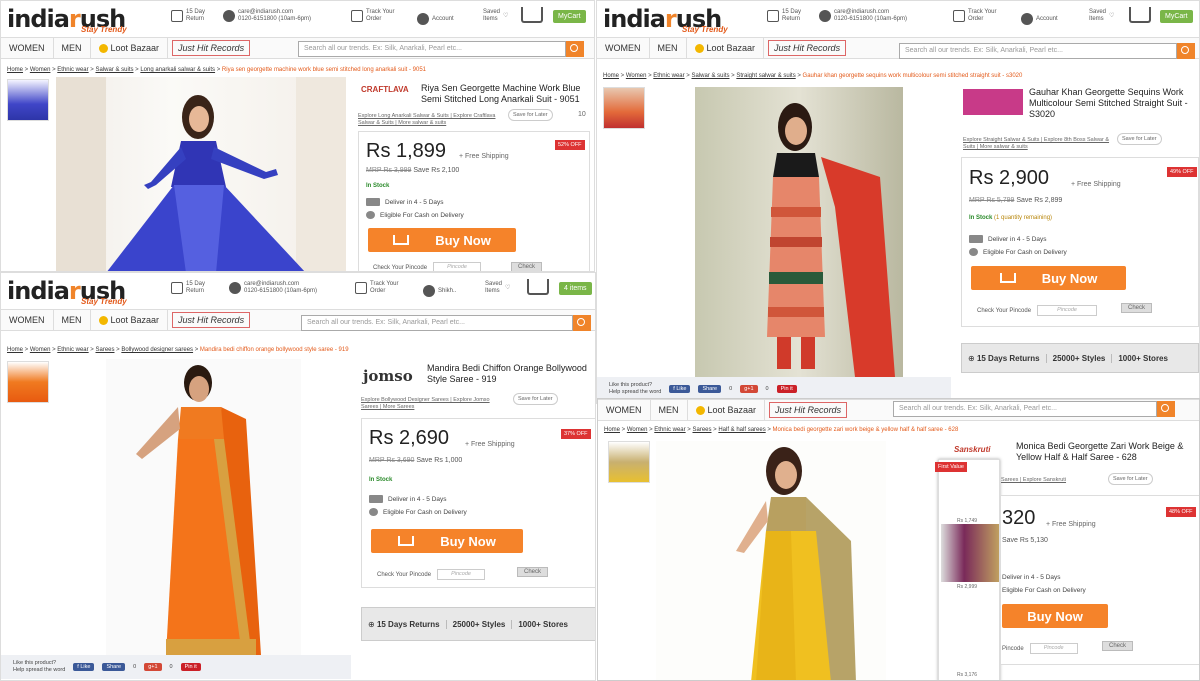  What do you see at coordinates (370, 215) in the screenshot?
I see `cod-icon` at bounding box center [370, 215].